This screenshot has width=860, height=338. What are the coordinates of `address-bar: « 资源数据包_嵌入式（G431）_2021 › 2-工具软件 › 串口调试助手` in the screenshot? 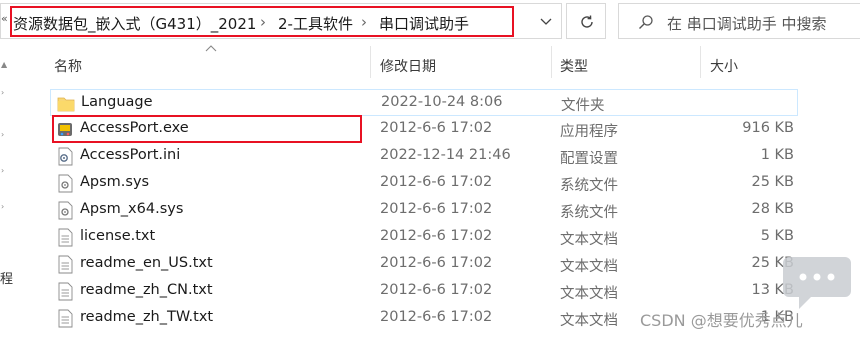 It's located at (281, 21).